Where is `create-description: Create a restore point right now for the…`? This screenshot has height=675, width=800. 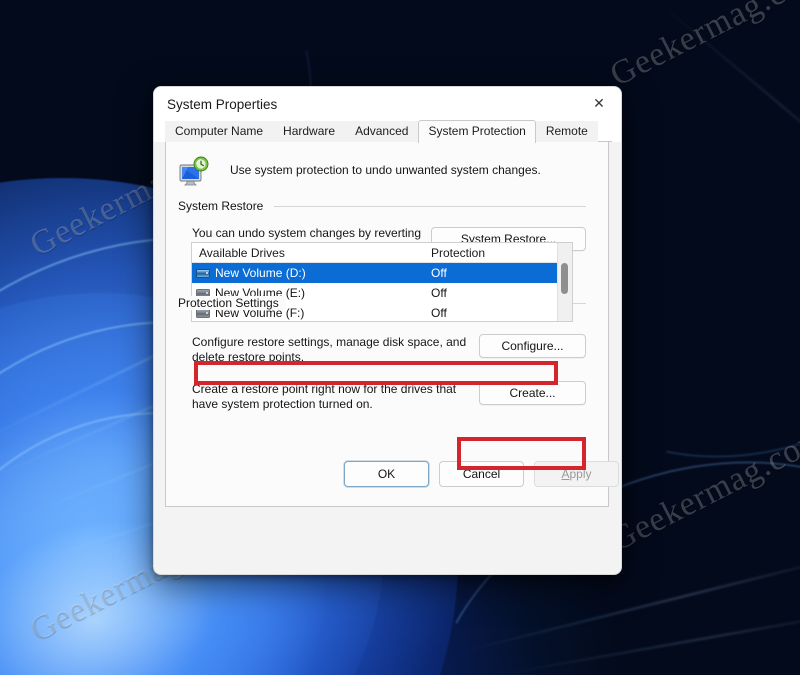
create-description: Create a restore point right now for the… is located at coordinates (342, 396).